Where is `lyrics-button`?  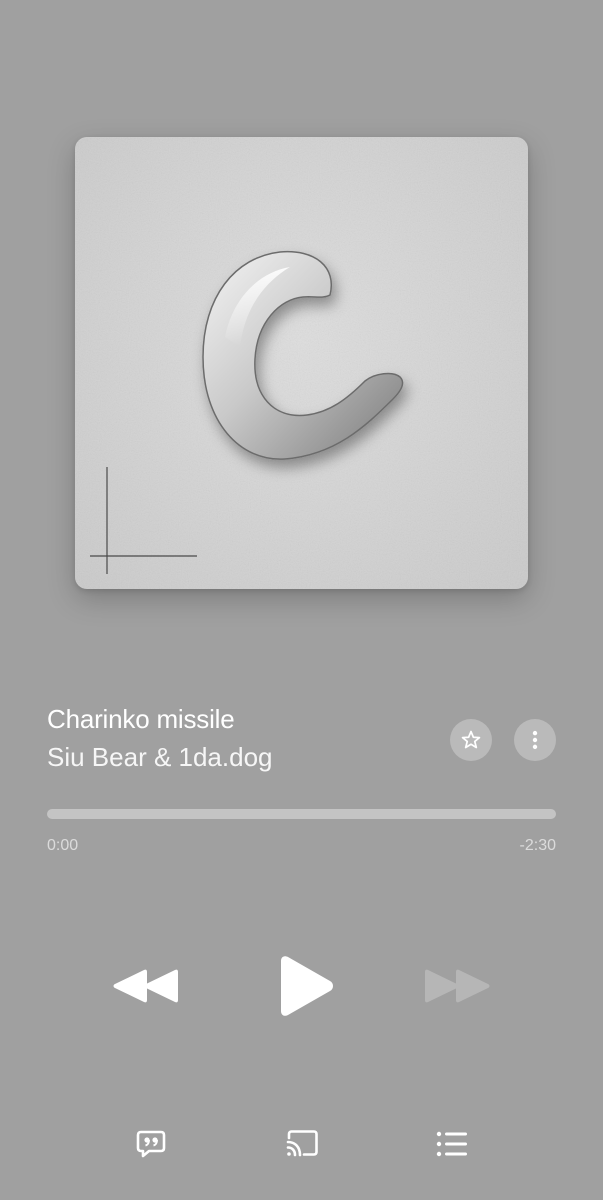
lyrics-button is located at coordinates (151, 1144).